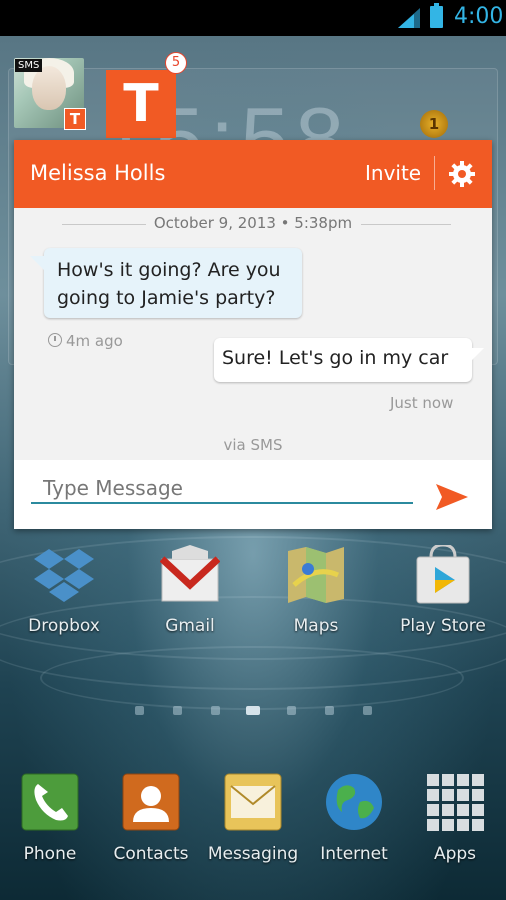 This screenshot has width=506, height=900. I want to click on app-label: Gmail, so click(190, 626).